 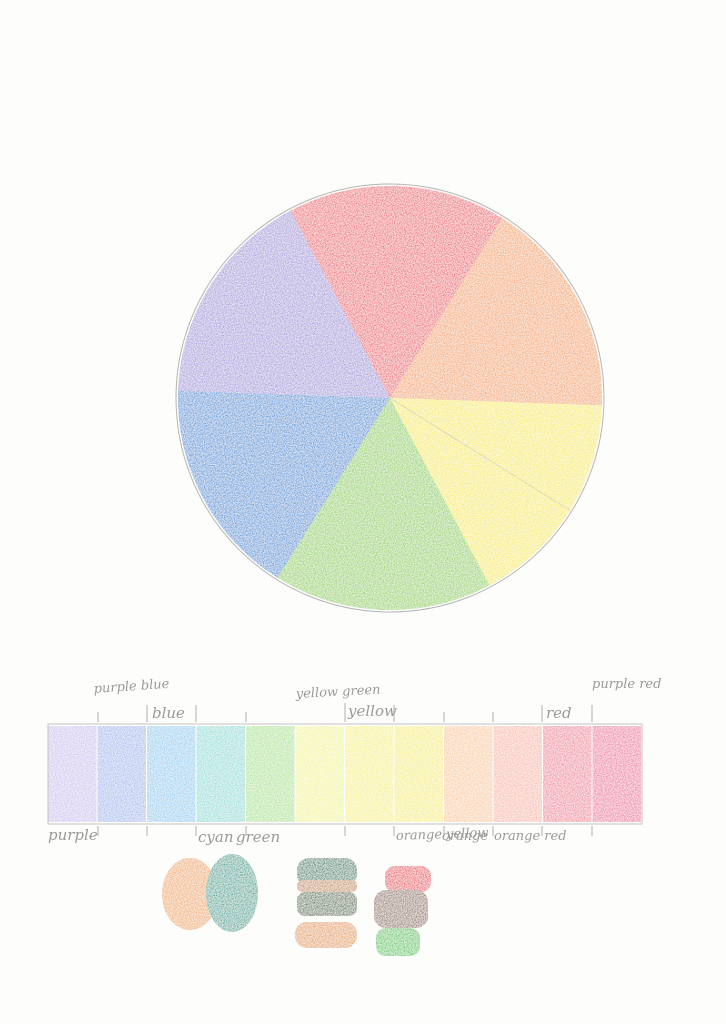 What do you see at coordinates (626, 684) in the screenshot?
I see `label-purple-red: purple red` at bounding box center [626, 684].